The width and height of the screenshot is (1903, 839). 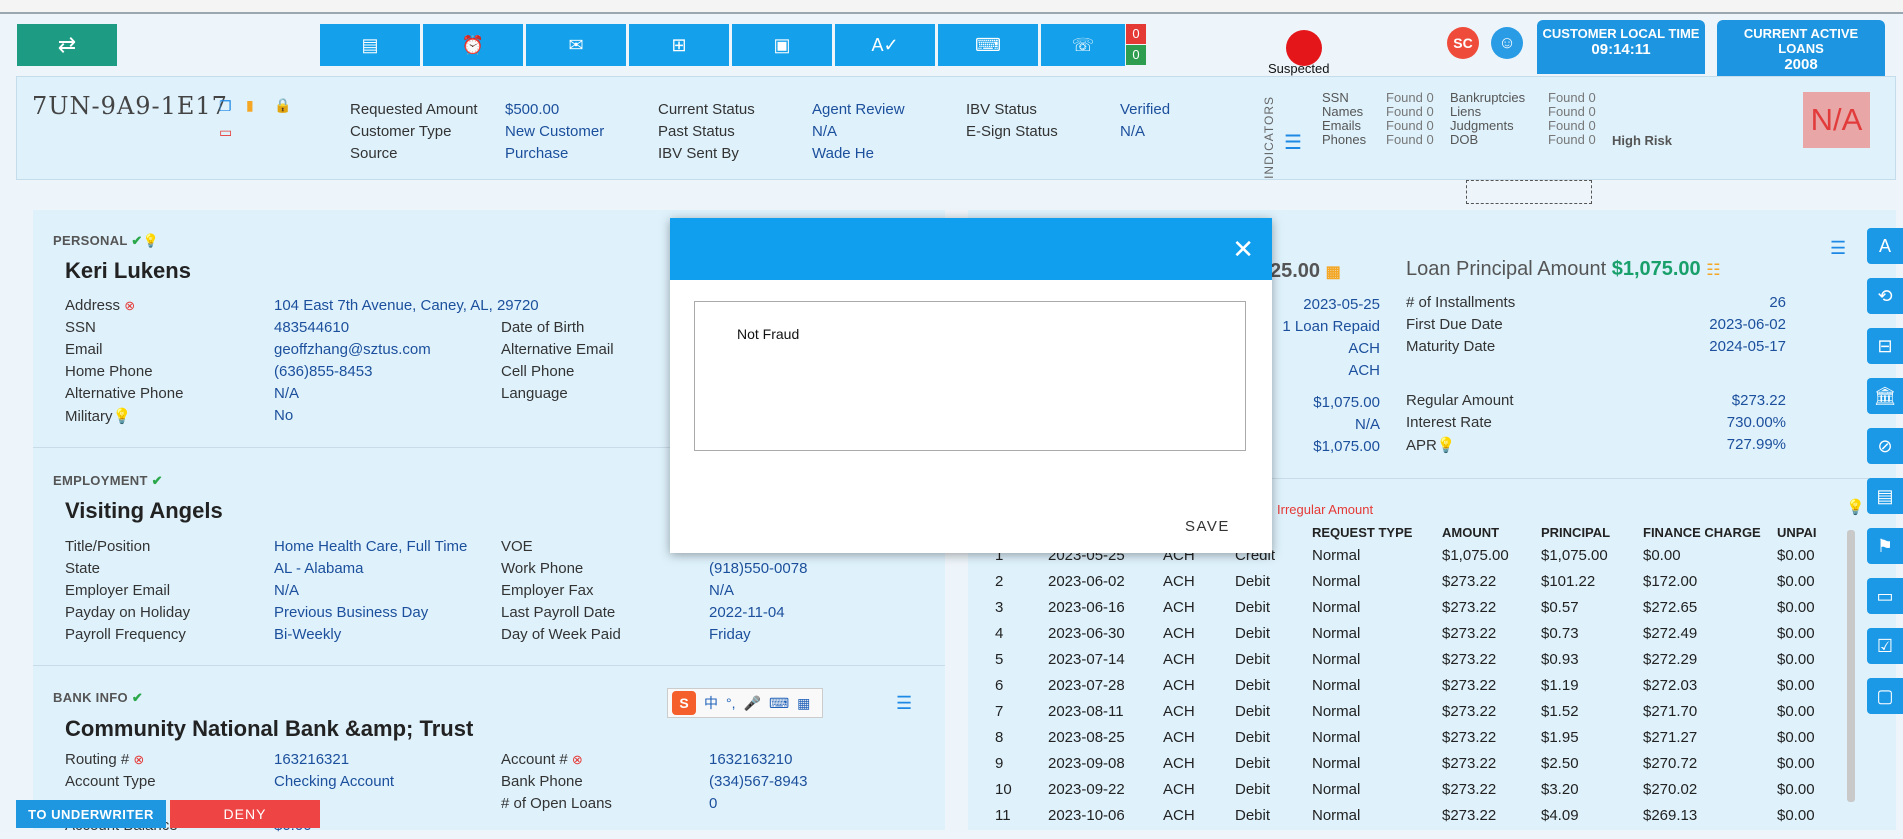 What do you see at coordinates (1885, 696) in the screenshot?
I see `chat-icon: ▢` at bounding box center [1885, 696].